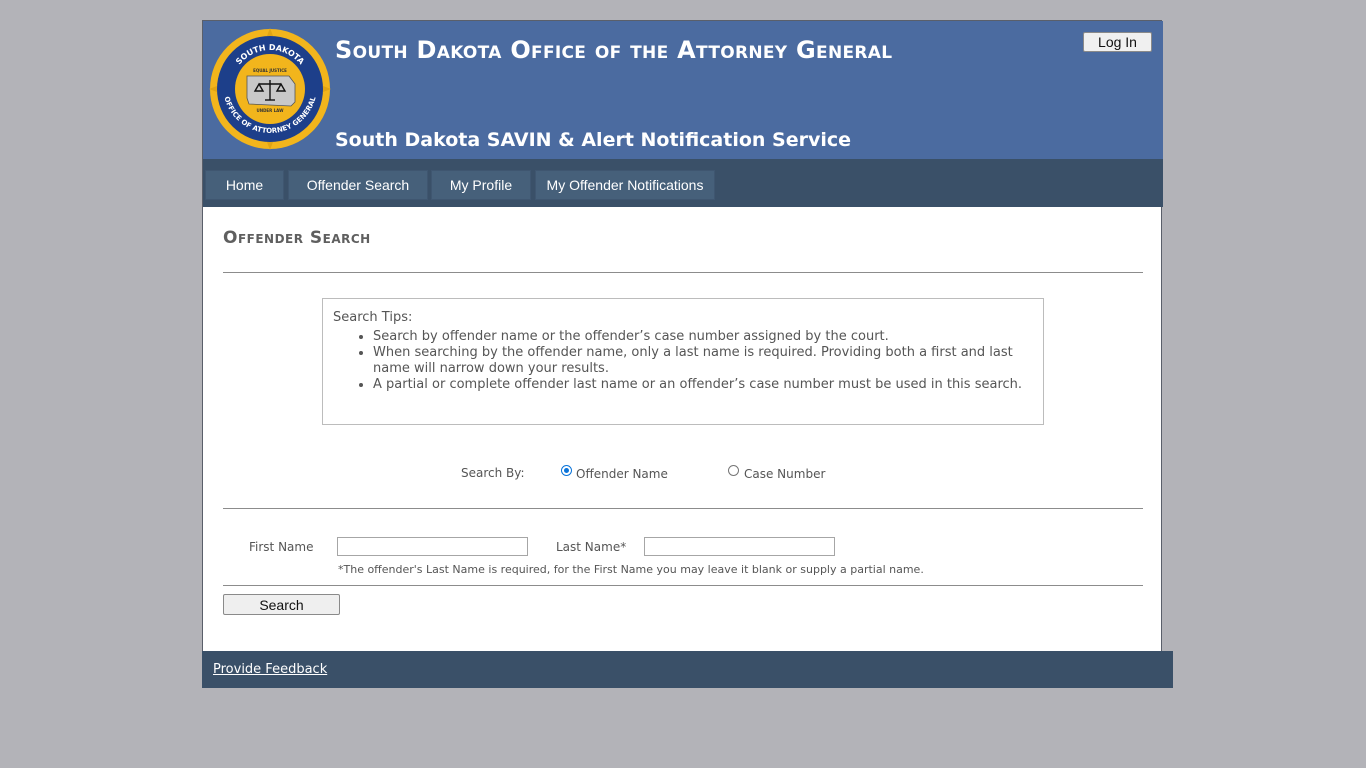 This screenshot has height=768, width=1366. What do you see at coordinates (493, 473) in the screenshot?
I see `search-by-label: Search By:` at bounding box center [493, 473].